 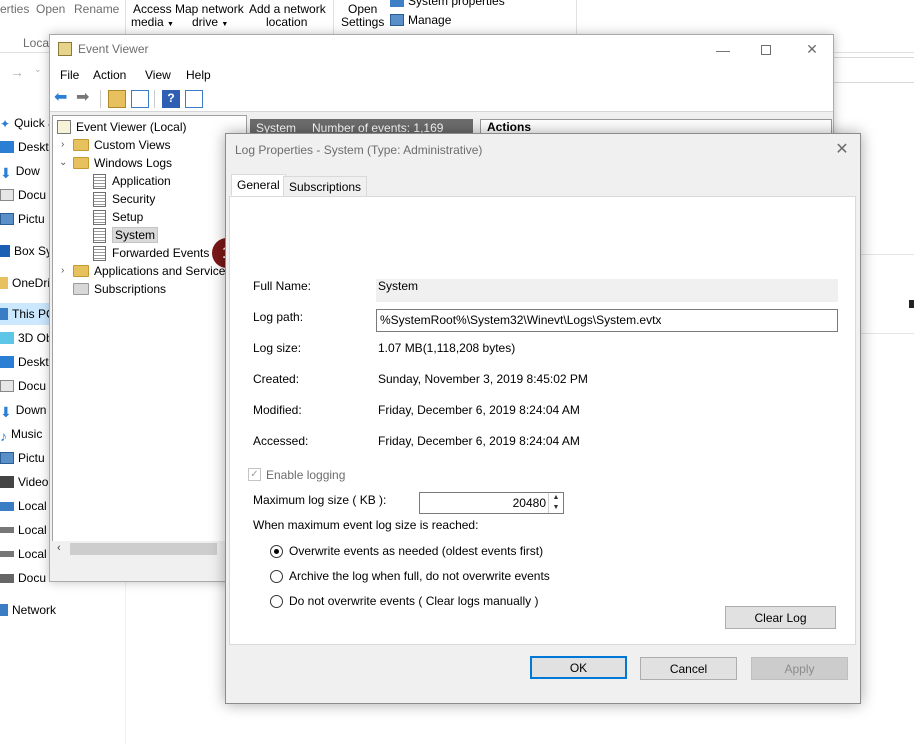 I want to click on nav-videos: Video, so click(x=24, y=482).